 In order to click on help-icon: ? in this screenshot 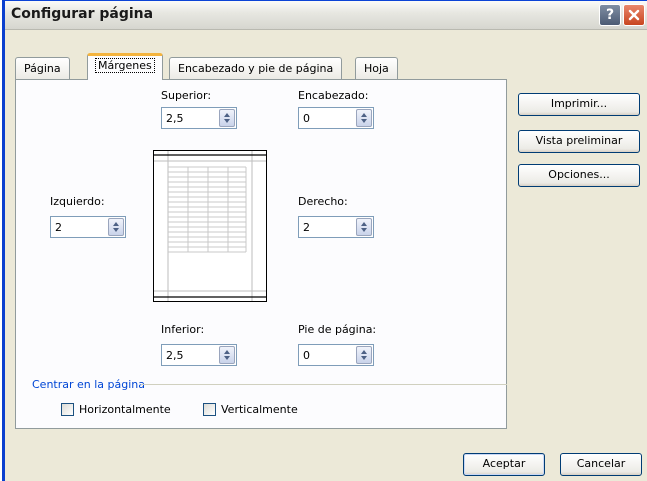, I will do `click(610, 15)`.